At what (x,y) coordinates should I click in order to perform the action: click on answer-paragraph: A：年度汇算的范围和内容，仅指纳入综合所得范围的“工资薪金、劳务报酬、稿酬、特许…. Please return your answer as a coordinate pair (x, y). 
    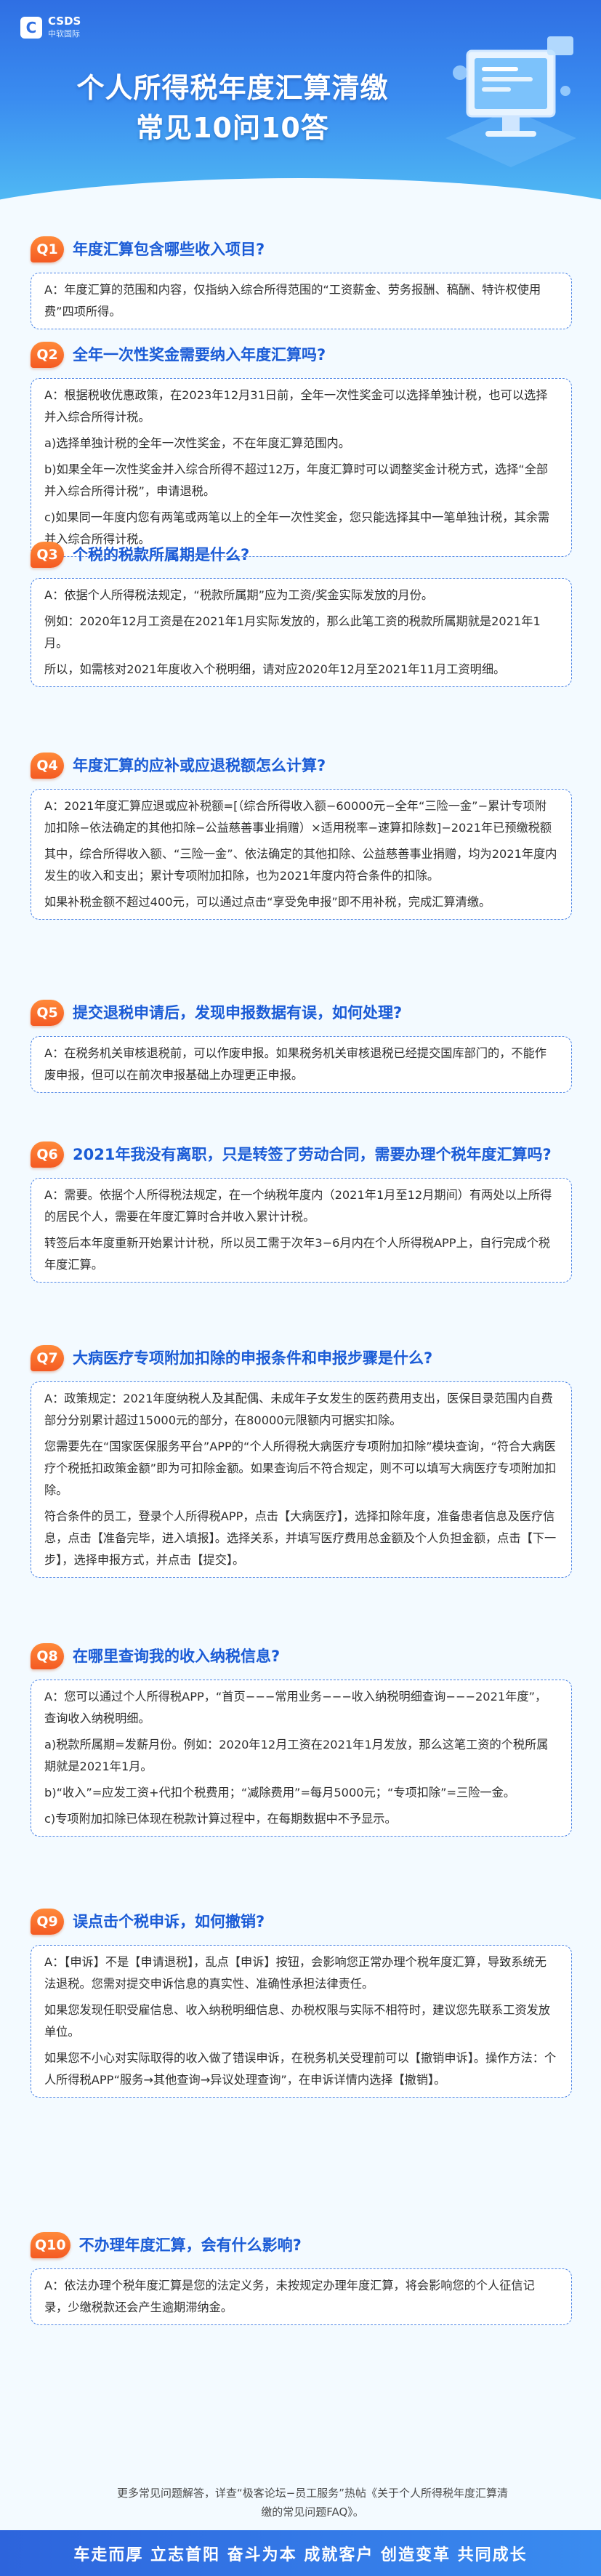
    Looking at the image, I should click on (292, 300).